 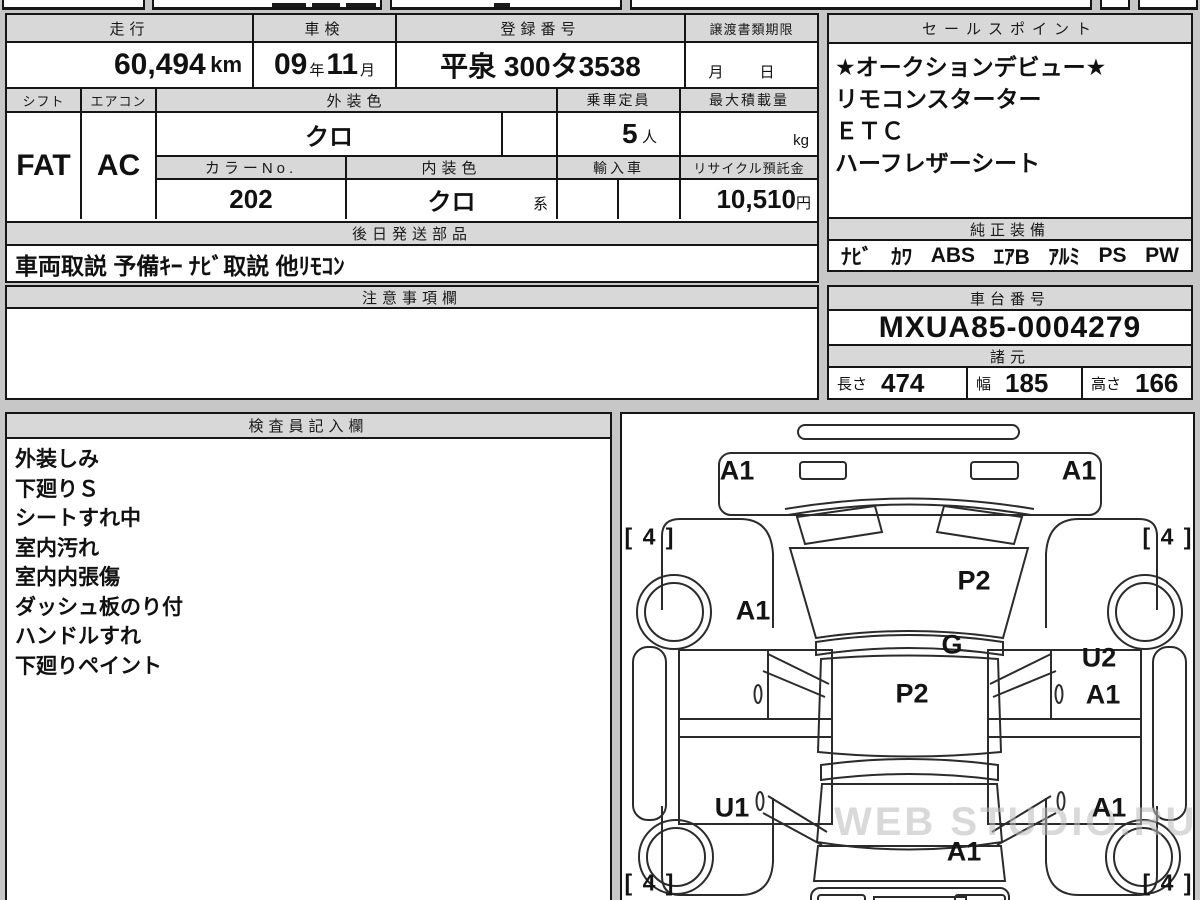 I want to click on mileage-value: 60,494 km, so click(x=130, y=65).